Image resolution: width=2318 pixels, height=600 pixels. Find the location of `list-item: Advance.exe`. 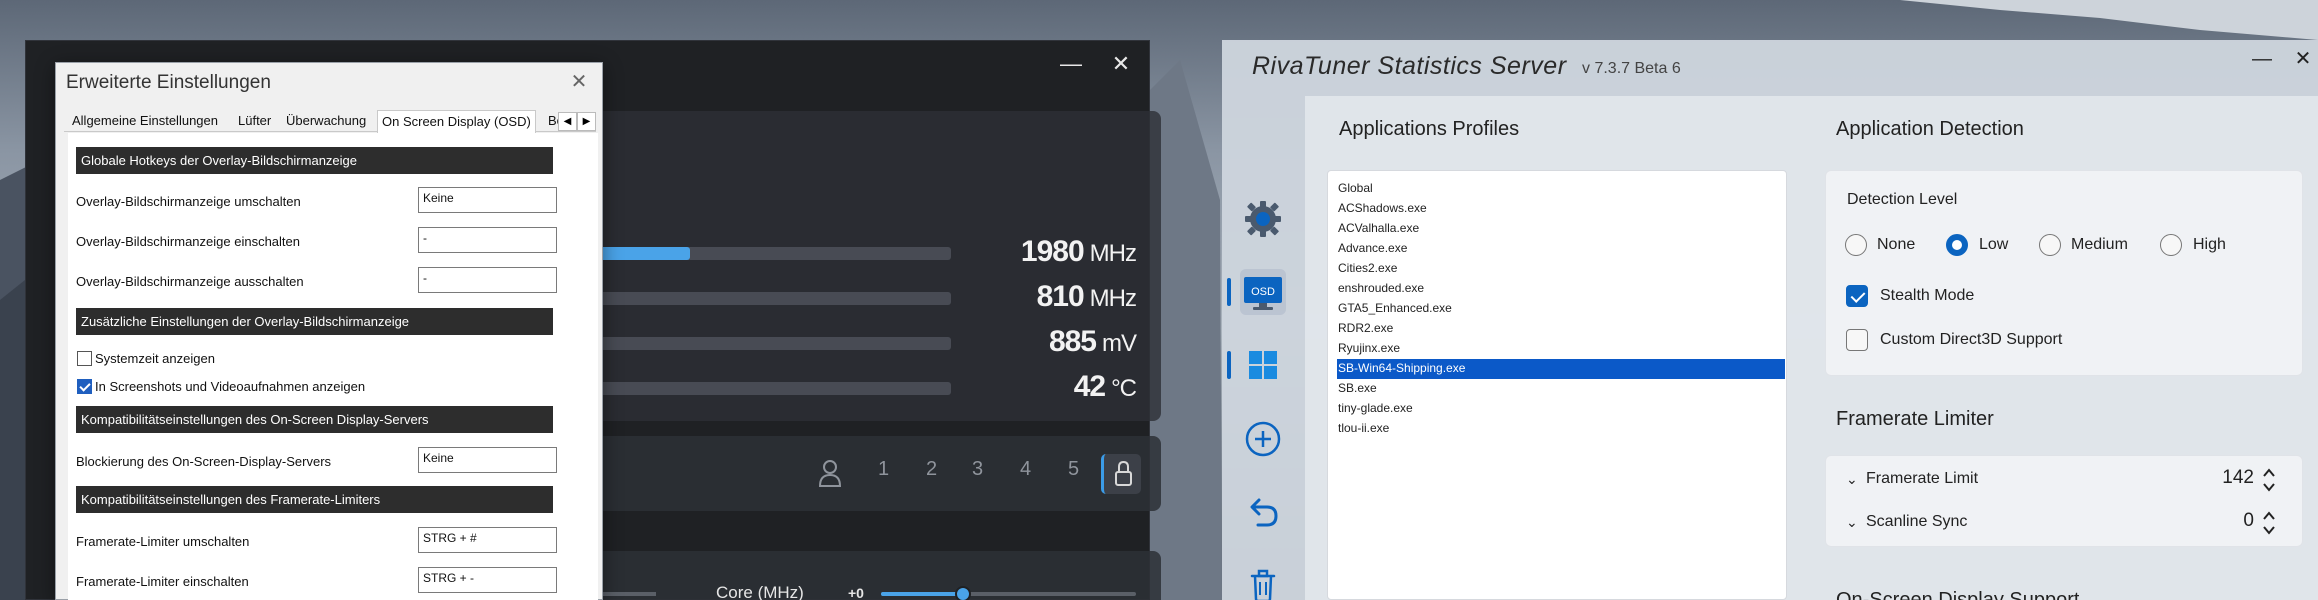

list-item: Advance.exe is located at coordinates (1562, 249).